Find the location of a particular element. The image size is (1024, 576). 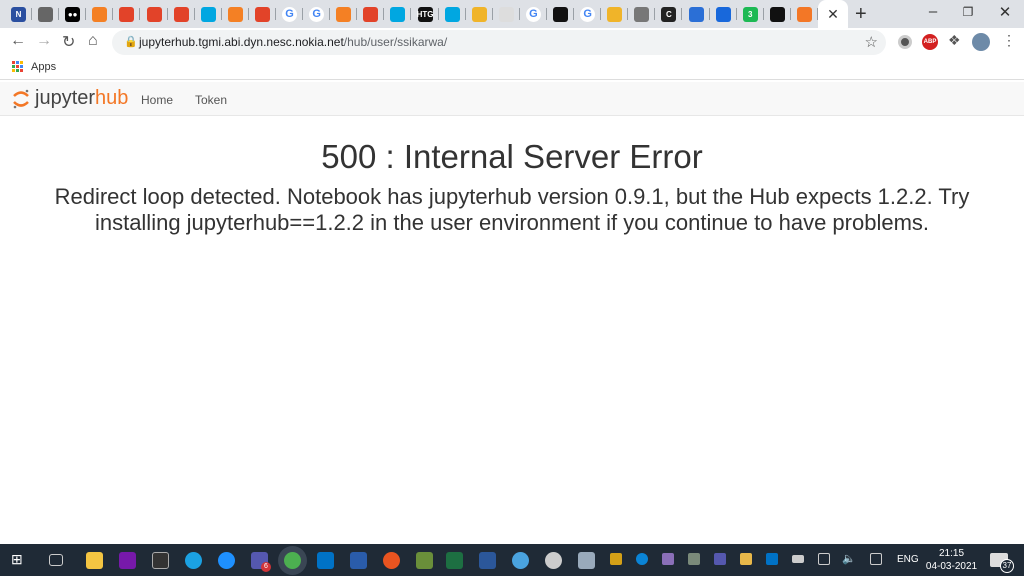

paint-icon is located at coordinates (424, 560).